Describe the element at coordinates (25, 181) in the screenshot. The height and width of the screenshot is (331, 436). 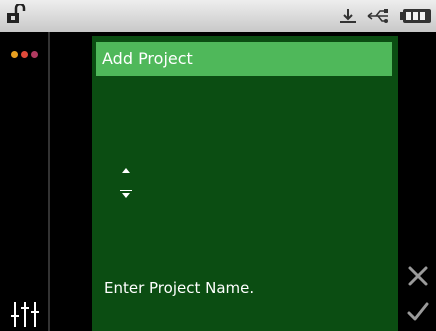
I see `left-rail` at that location.